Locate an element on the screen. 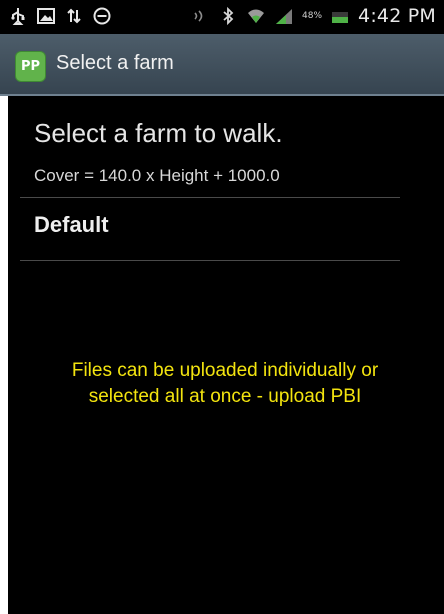 This screenshot has width=444, height=614. action-bar-title: Select a farm is located at coordinates (115, 63).